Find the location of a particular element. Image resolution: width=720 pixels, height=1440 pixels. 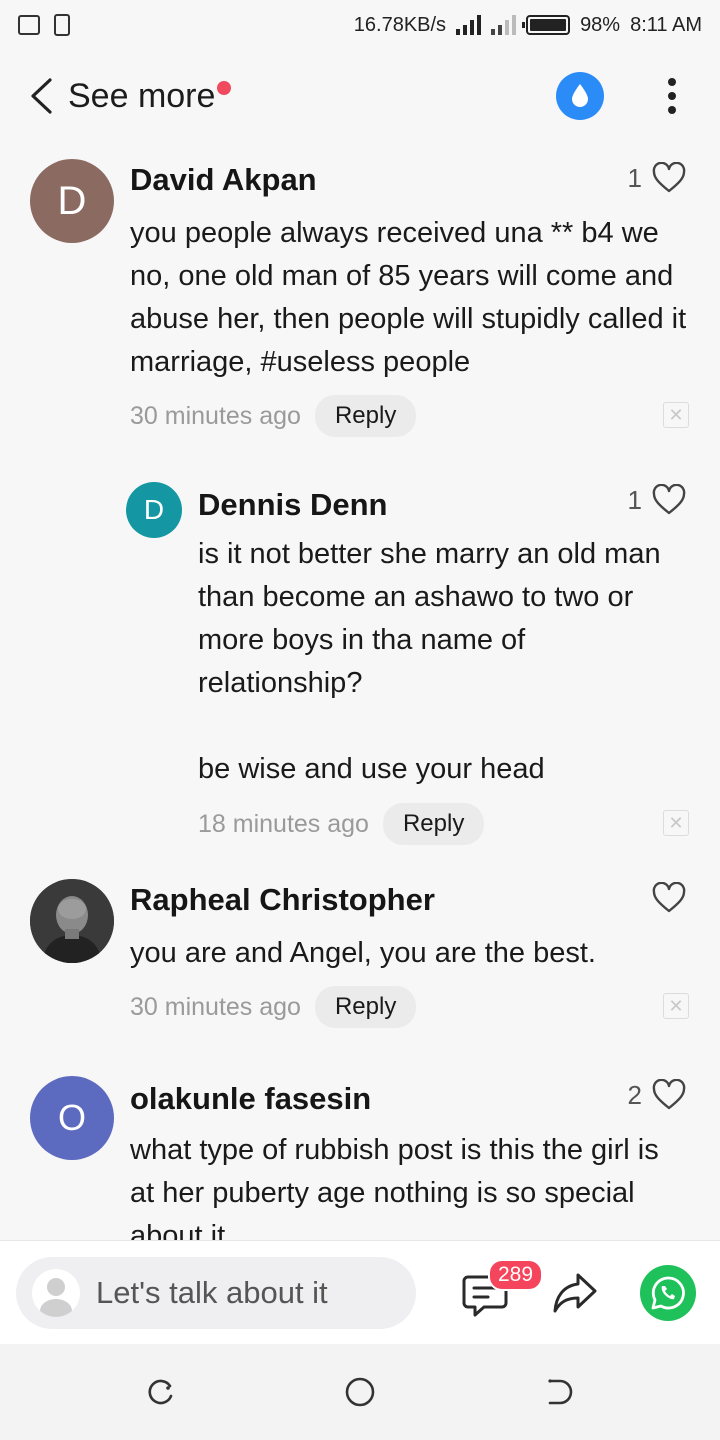

status-bar: 16.78KB/s 98% 8:11 AM is located at coordinates (360, 25).